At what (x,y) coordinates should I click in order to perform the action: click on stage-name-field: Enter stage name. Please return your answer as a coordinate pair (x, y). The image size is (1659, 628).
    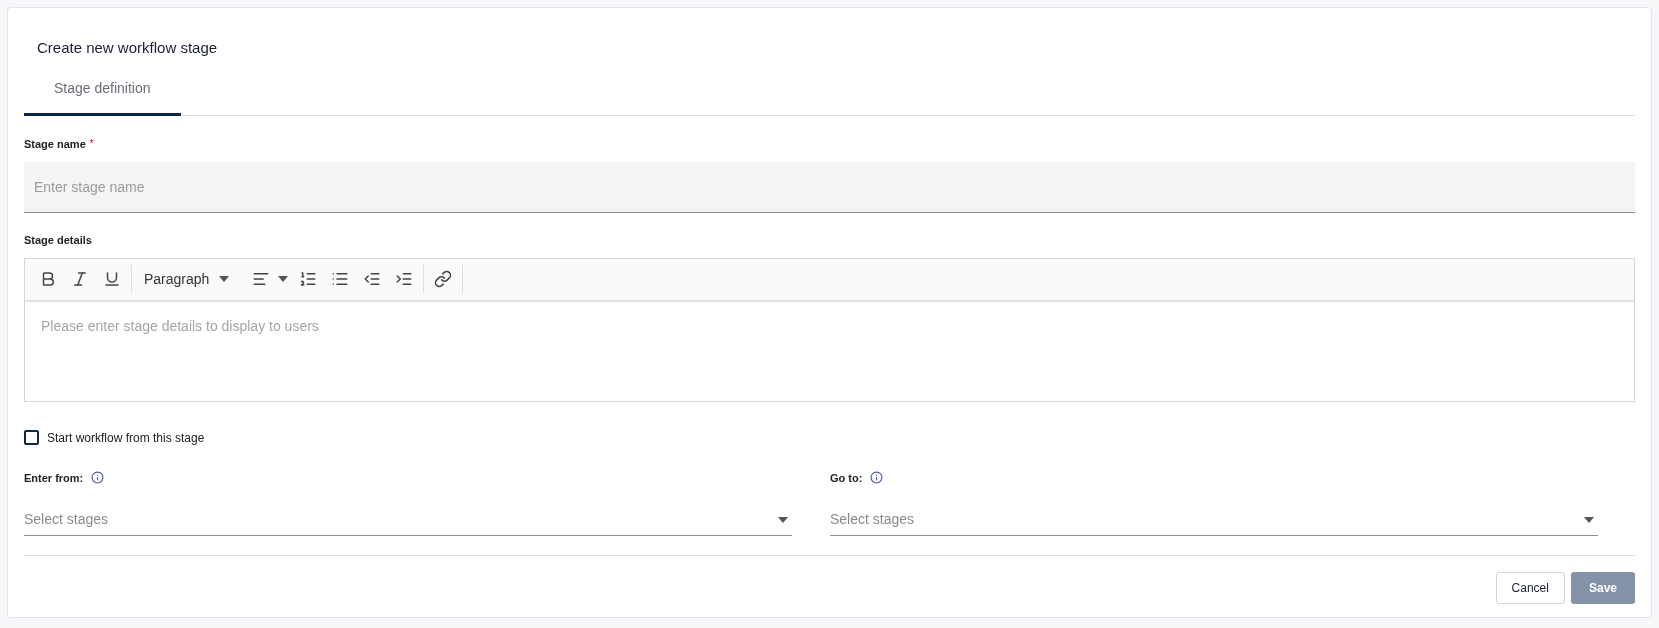
    Looking at the image, I should click on (829, 187).